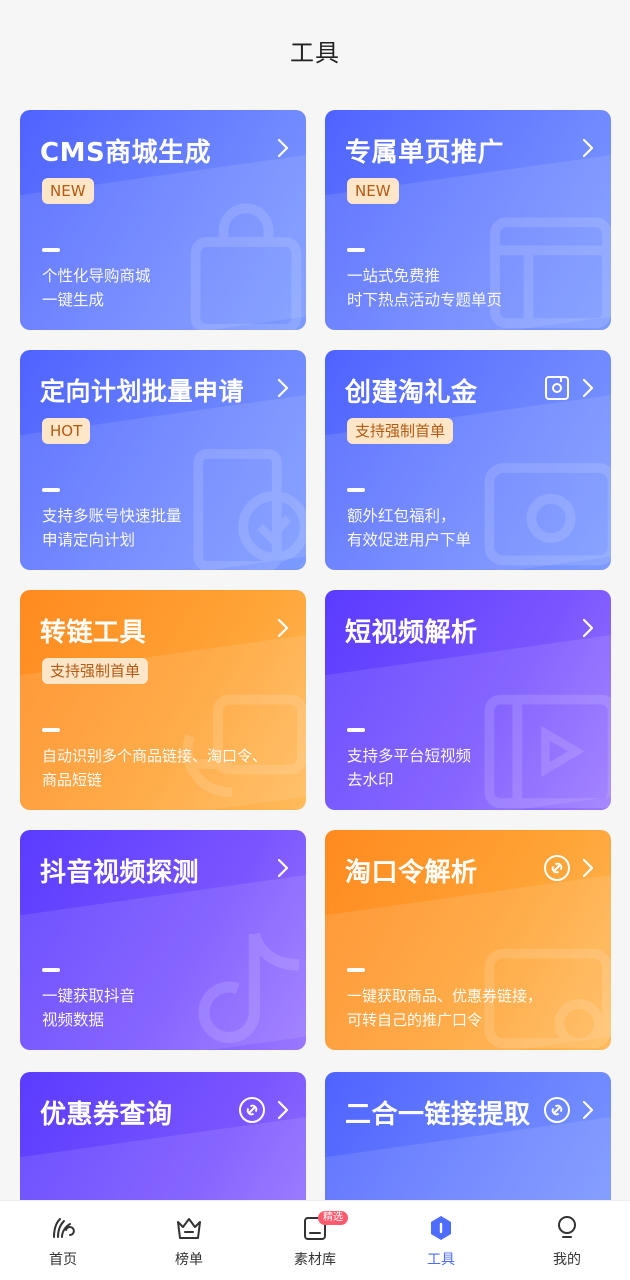  I want to click on card-title: 优惠券查询, so click(106, 1115).